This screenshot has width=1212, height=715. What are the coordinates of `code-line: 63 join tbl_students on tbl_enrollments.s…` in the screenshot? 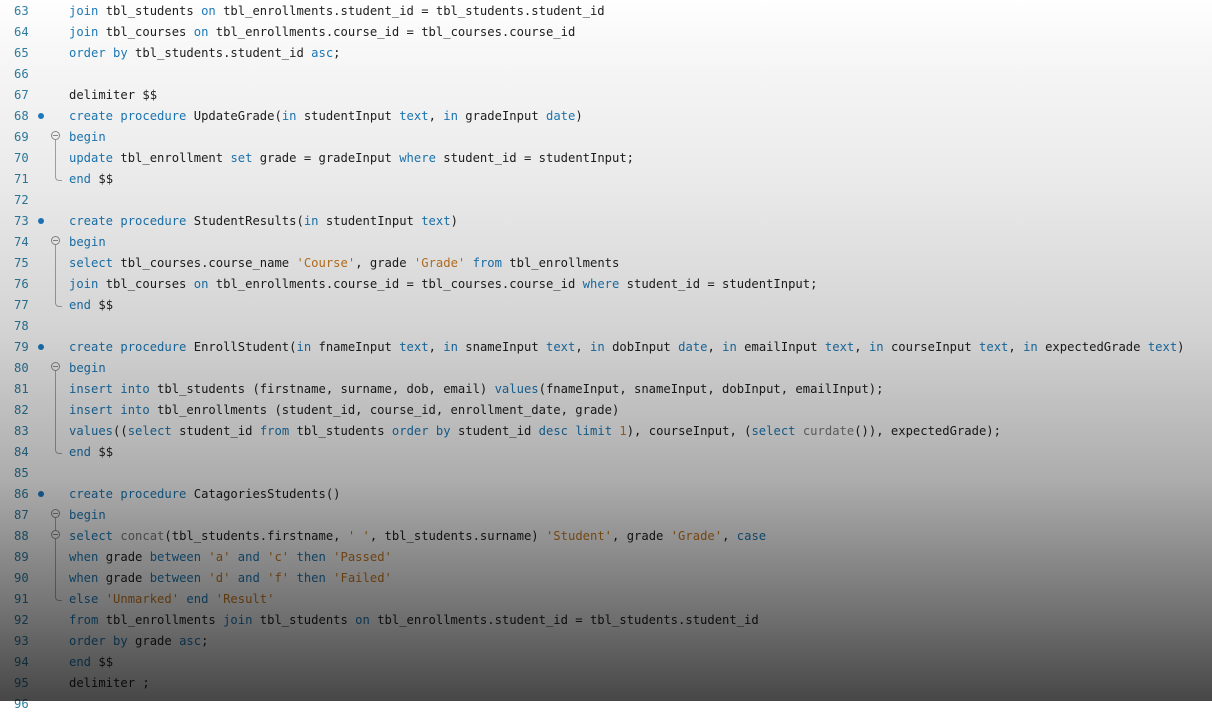 It's located at (606, 11).